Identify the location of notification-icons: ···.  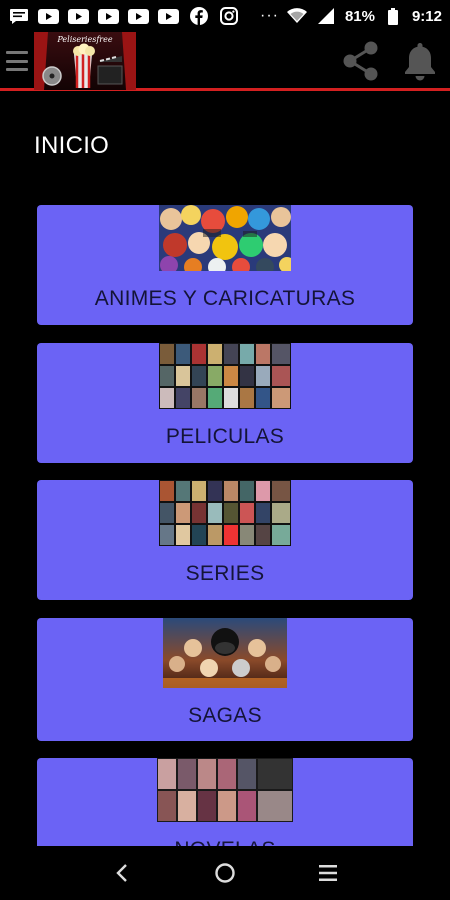
(143, 16).